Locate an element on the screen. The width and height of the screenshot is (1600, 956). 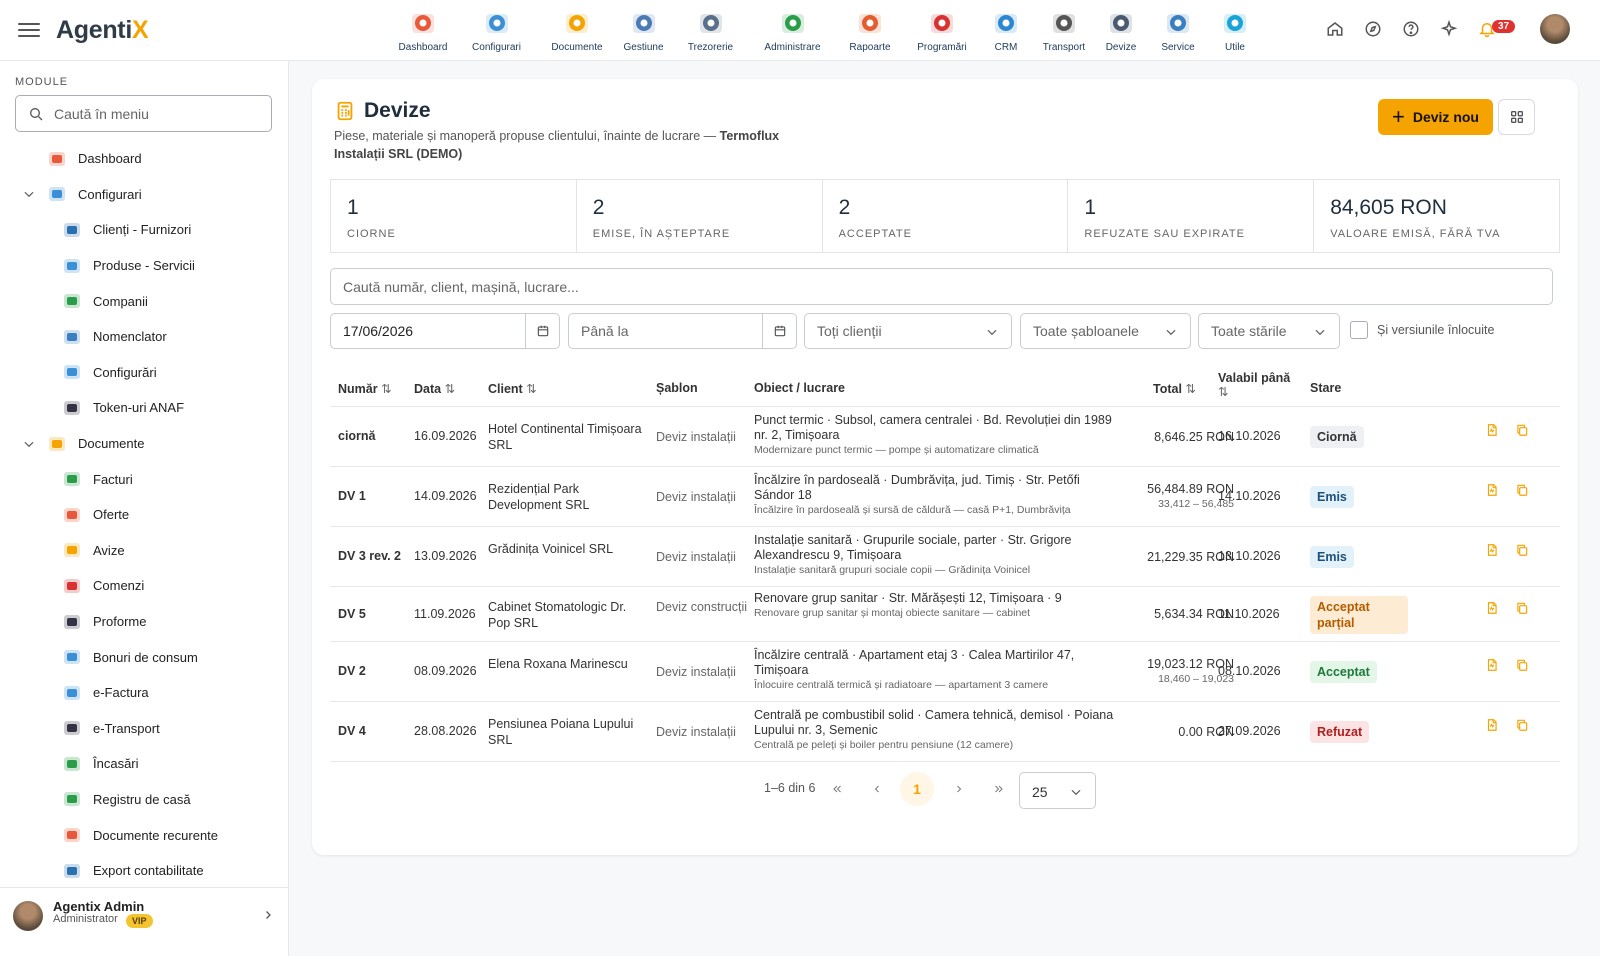
replaced-versions-checkbox is located at coordinates (1359, 330).